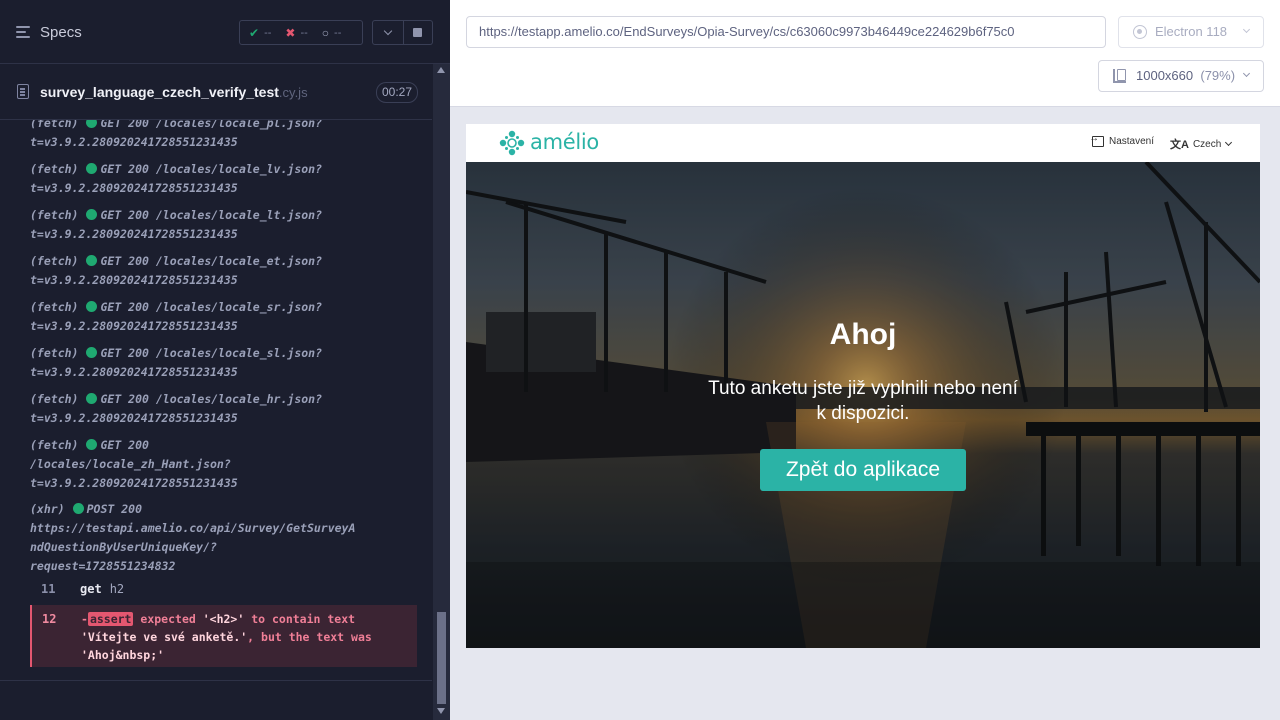  I want to click on cross-icon: ✖, so click(290, 32).